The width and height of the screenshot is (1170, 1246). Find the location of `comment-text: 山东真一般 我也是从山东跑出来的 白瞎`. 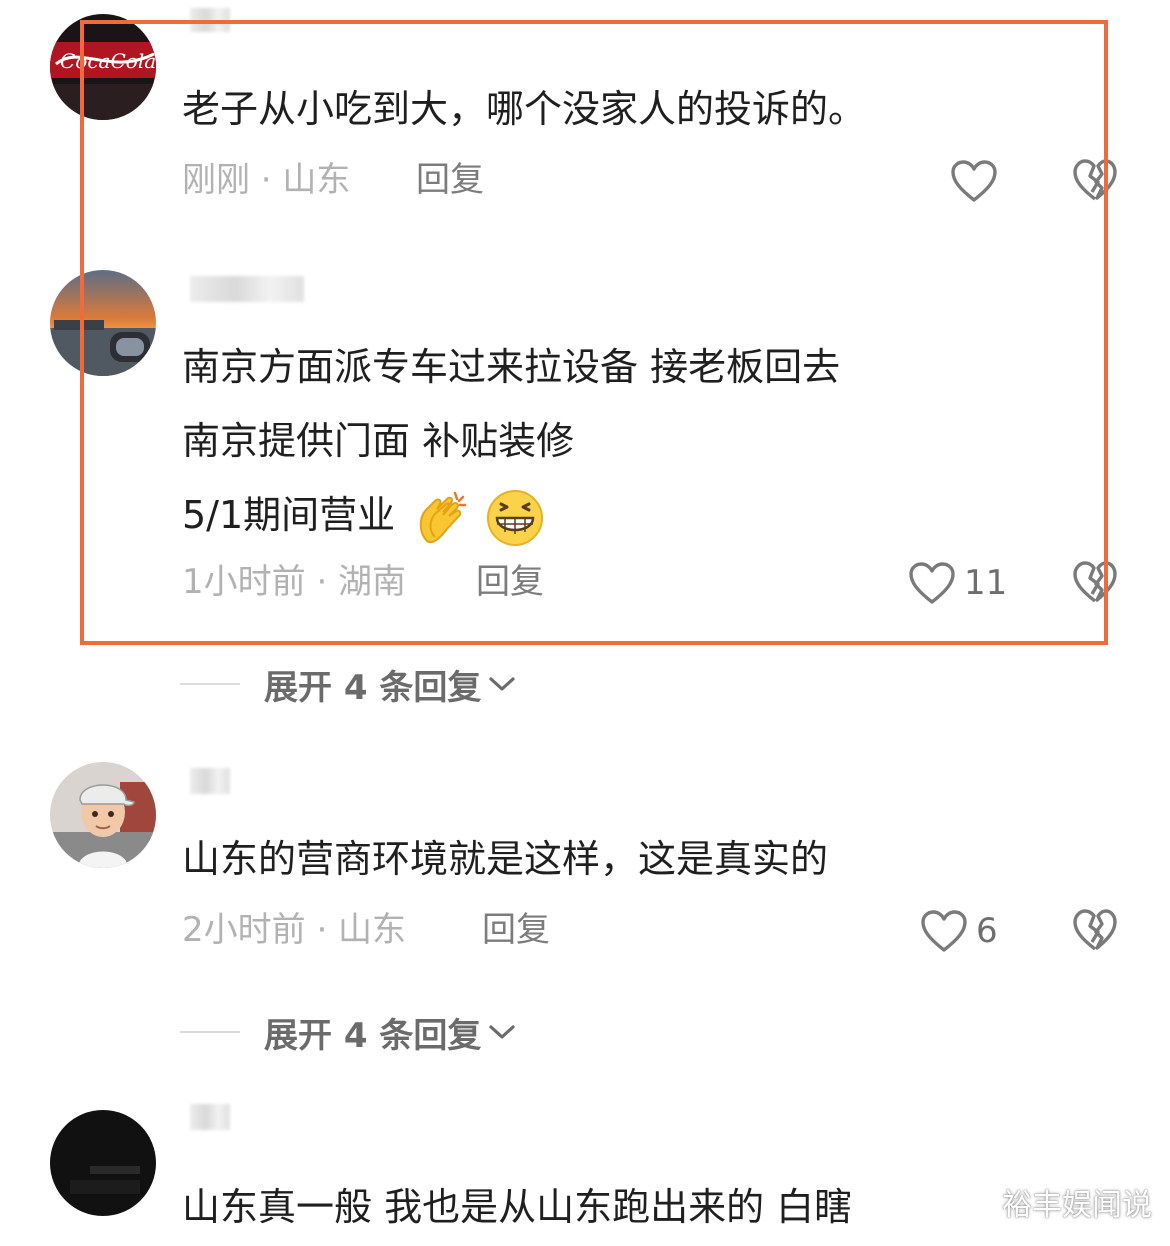

comment-text: 山东真一般 我也是从山东跑出来的 白瞎 is located at coordinates (517, 1207).